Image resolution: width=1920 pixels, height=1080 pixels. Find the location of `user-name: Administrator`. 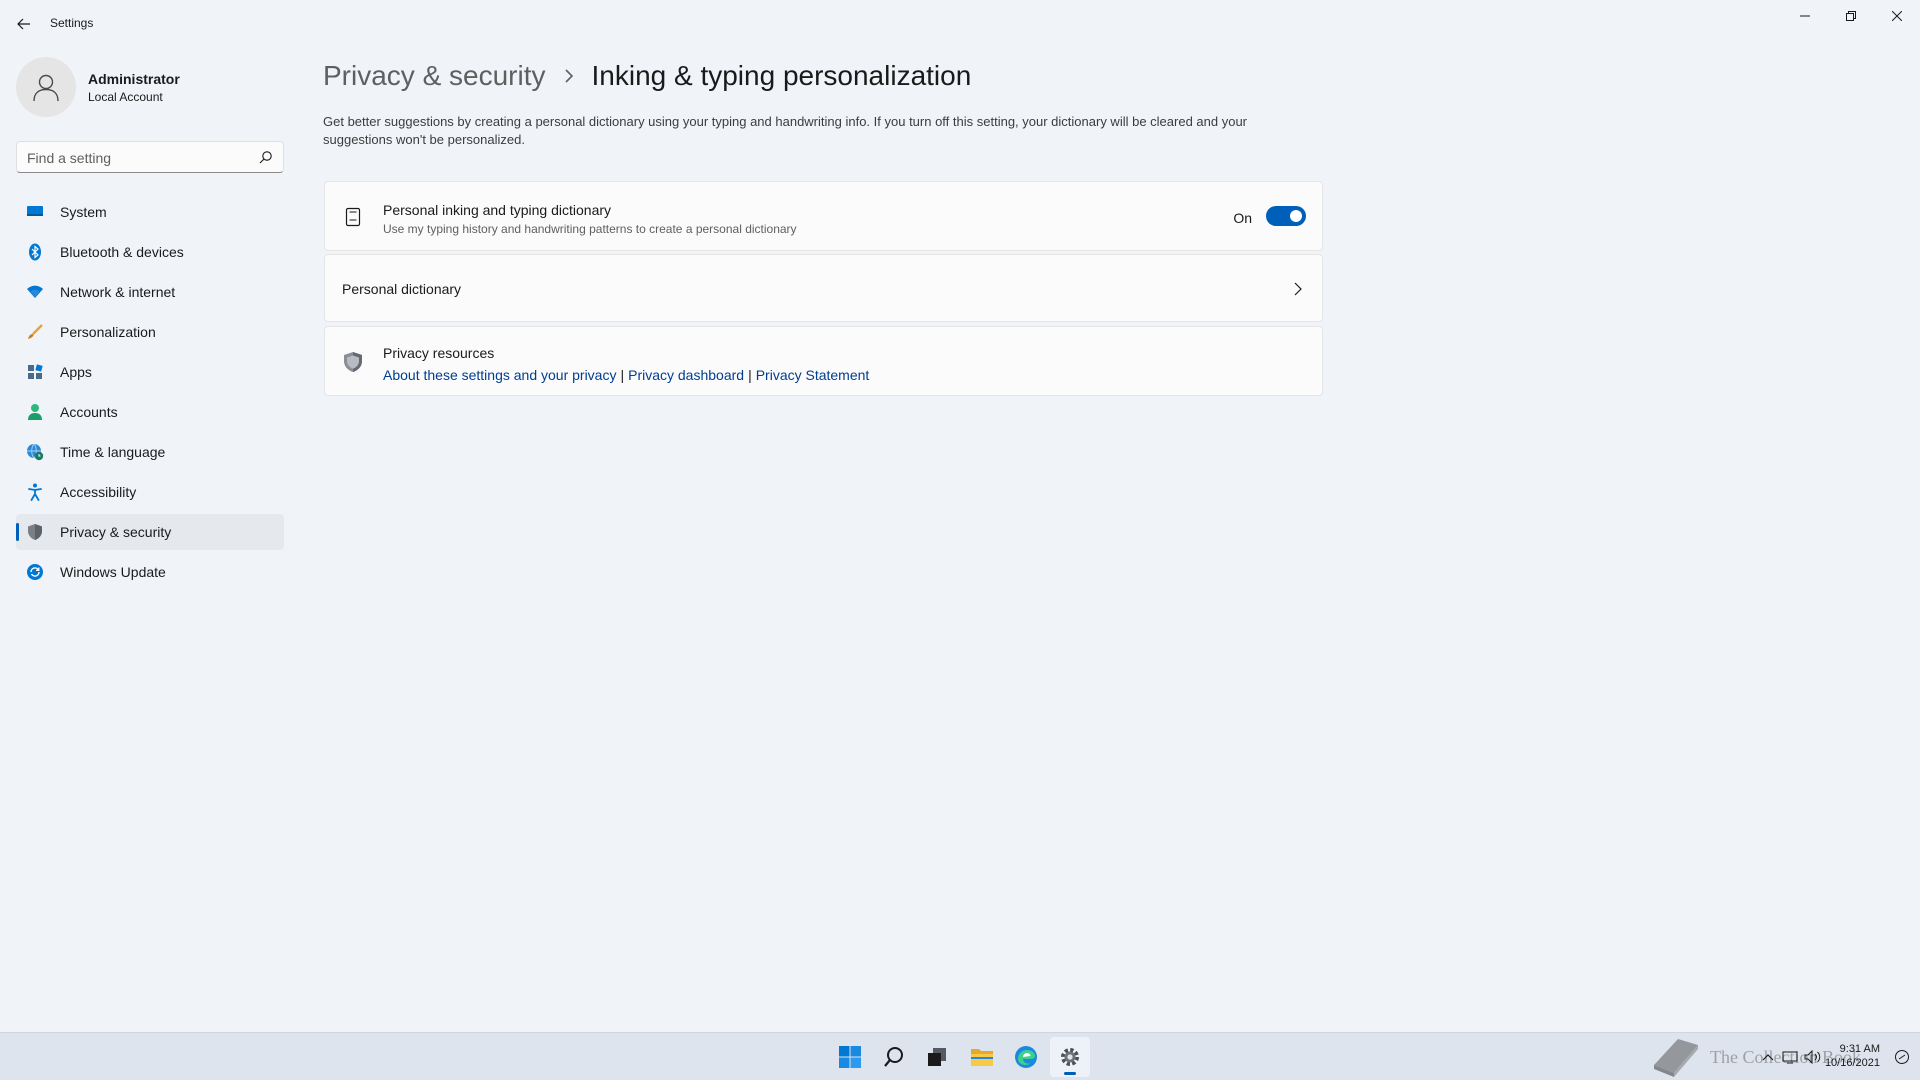

user-name: Administrator is located at coordinates (134, 79).